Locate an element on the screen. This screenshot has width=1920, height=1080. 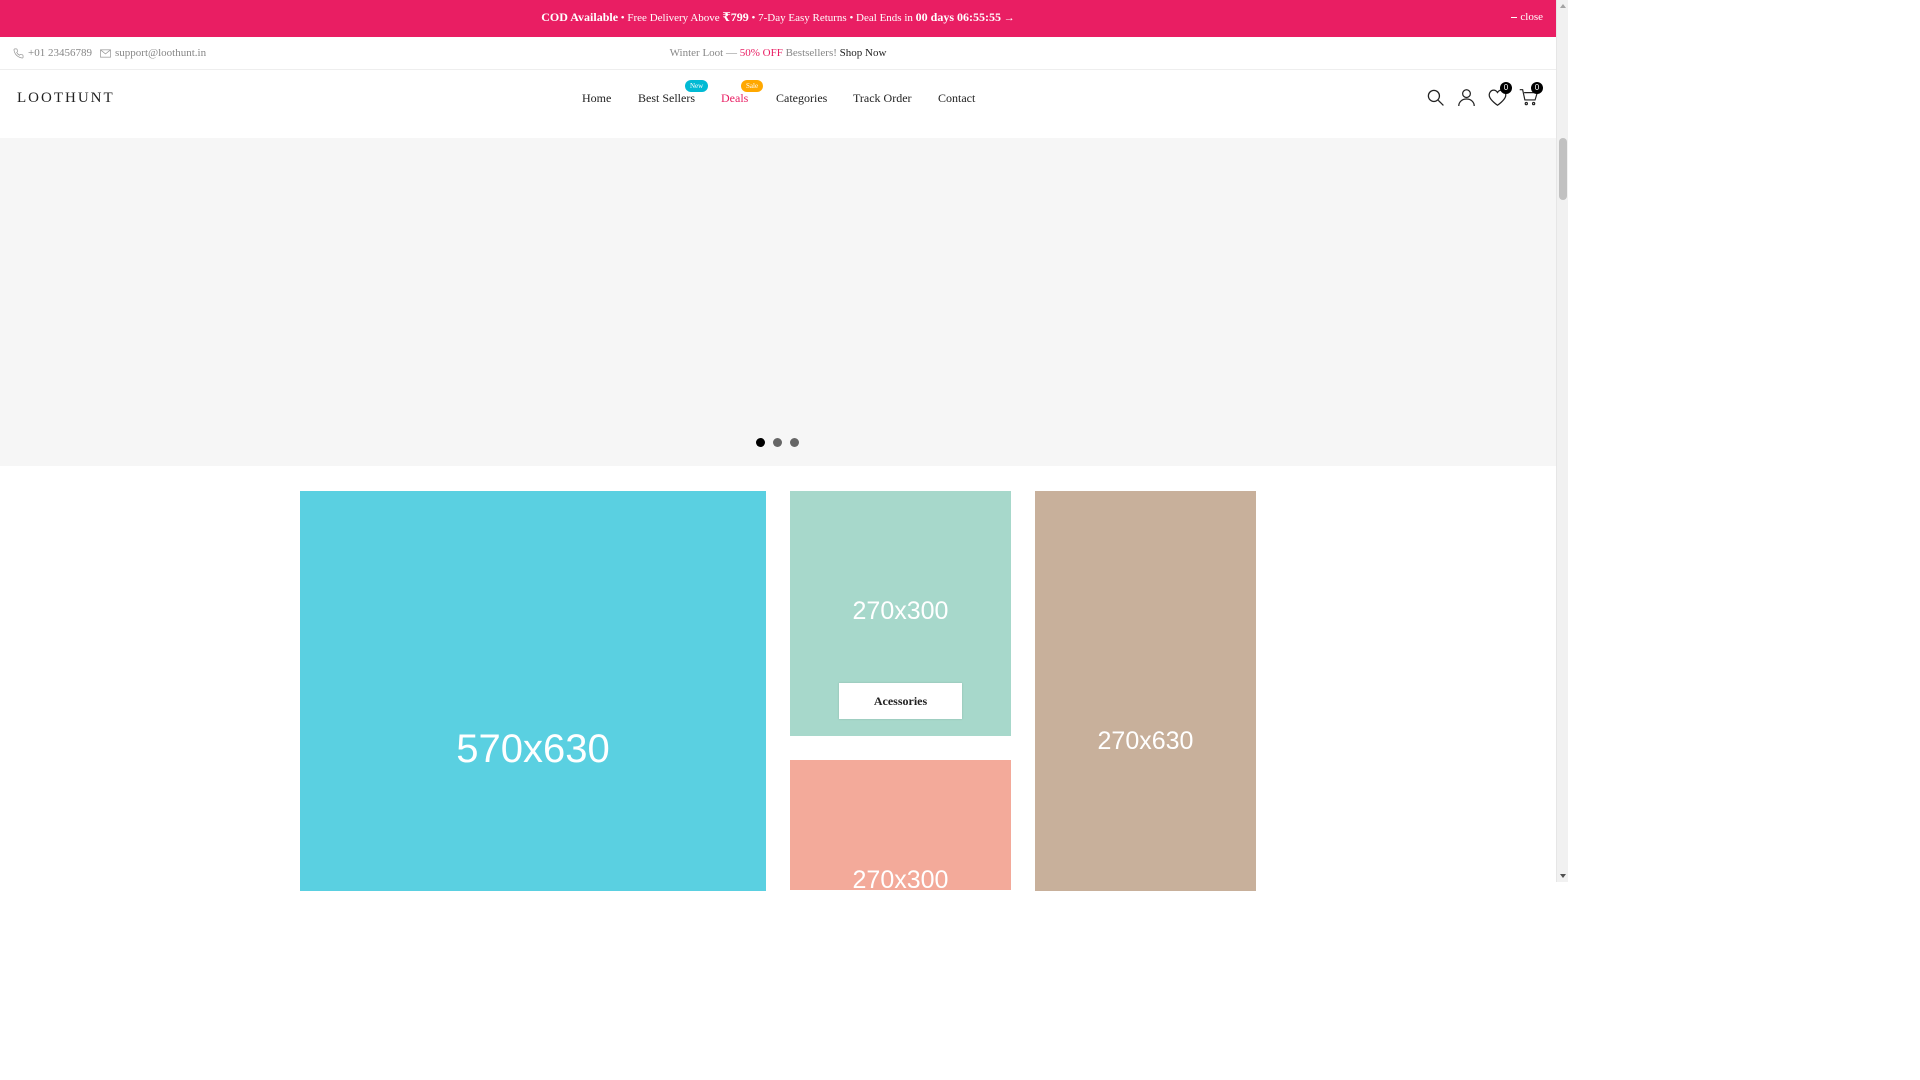
banner-large-placeholder: 570x630 is located at coordinates (533, 749).